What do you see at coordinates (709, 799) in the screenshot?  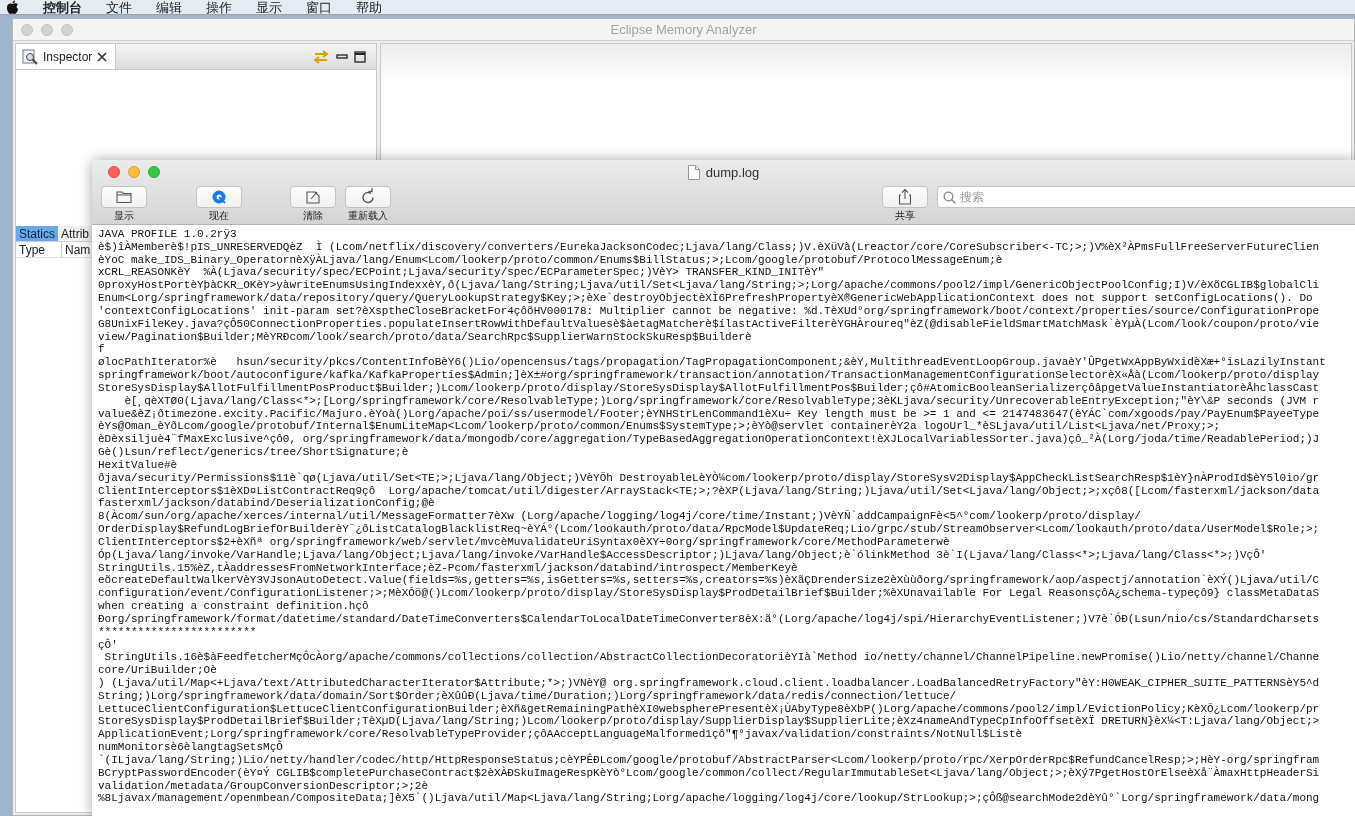 I see `log-line: %8Ljavax/management/openmbean/CompositeData;]èX5`()Ljava/util/Map<Ljava/lang/String;Lorg/apache/logging/log4j/core/lookup/StrLookup;>;çÔß@searchMode2dèYû°`Lorg/springframework/data/mong` at bounding box center [709, 799].